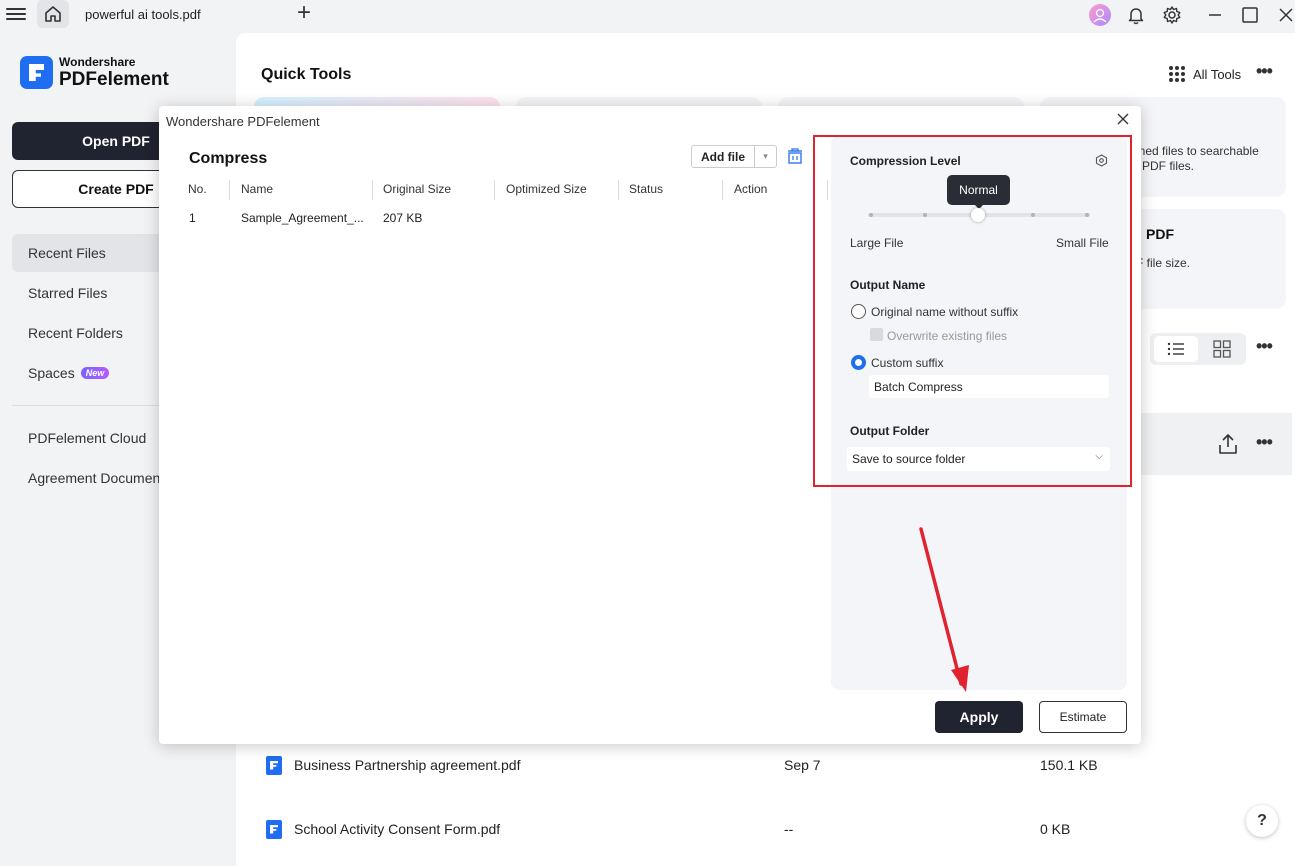 This screenshot has width=1295, height=866. I want to click on column-header-no: No., so click(197, 189).